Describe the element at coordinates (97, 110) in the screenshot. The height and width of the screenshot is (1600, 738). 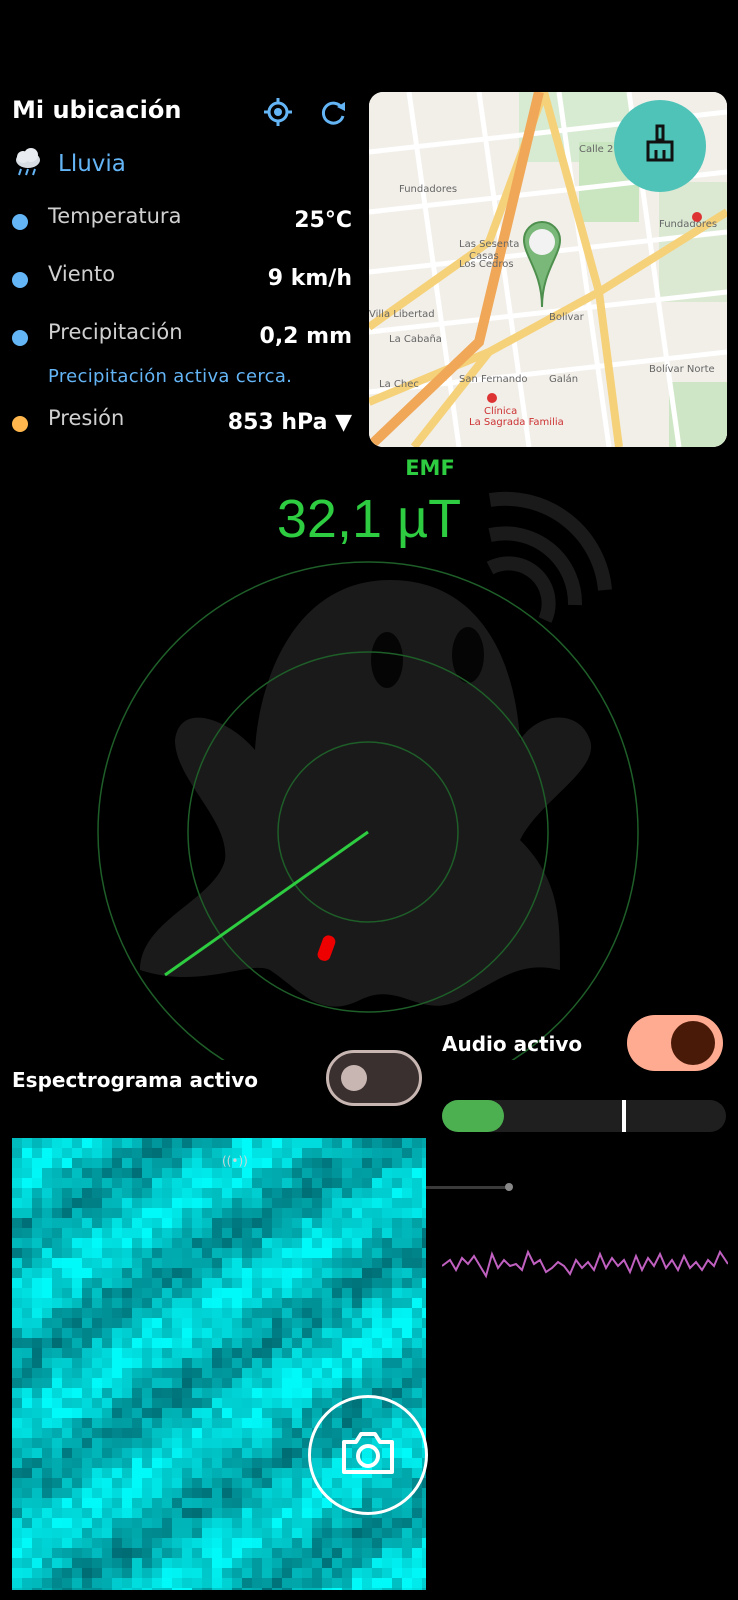
I see `location-title: Mi ubicación` at that location.